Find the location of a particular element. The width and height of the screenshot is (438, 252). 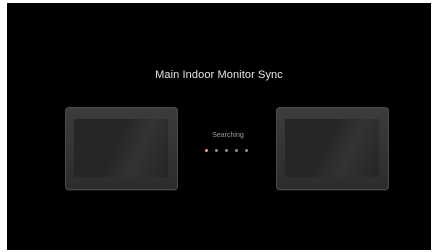

indoor-monitor-icon is located at coordinates (332, 148).